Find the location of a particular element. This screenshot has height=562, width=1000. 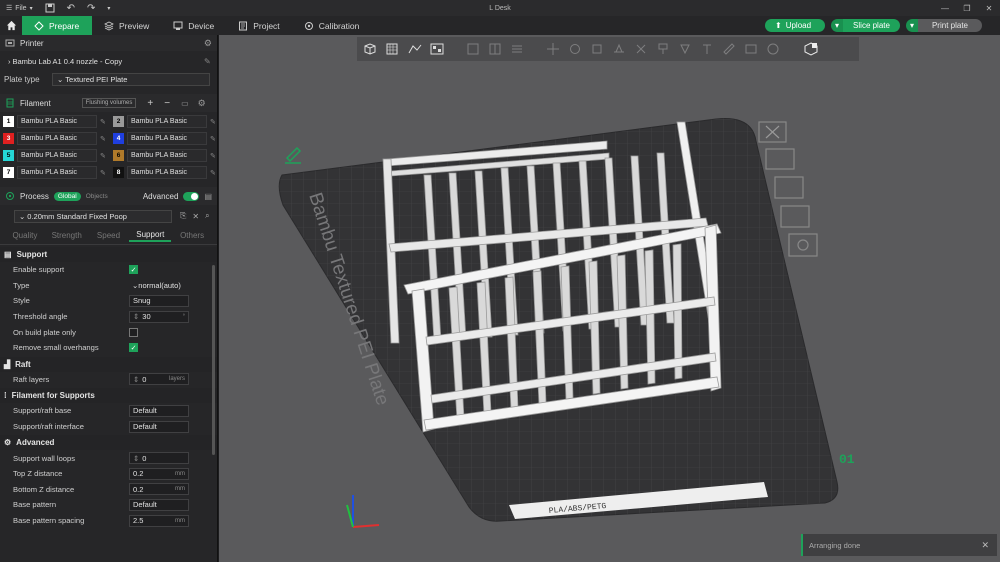

filament-color-swatch: 3 is located at coordinates (8, 138).